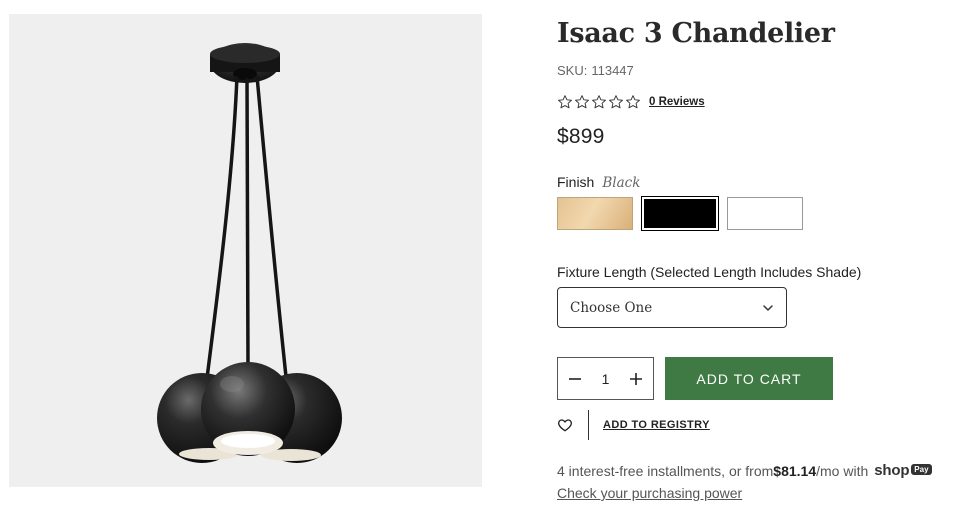 The image size is (960, 529). Describe the element at coordinates (665, 470) in the screenshot. I see `installments-prefix: 4 interest-free installments, or from` at that location.